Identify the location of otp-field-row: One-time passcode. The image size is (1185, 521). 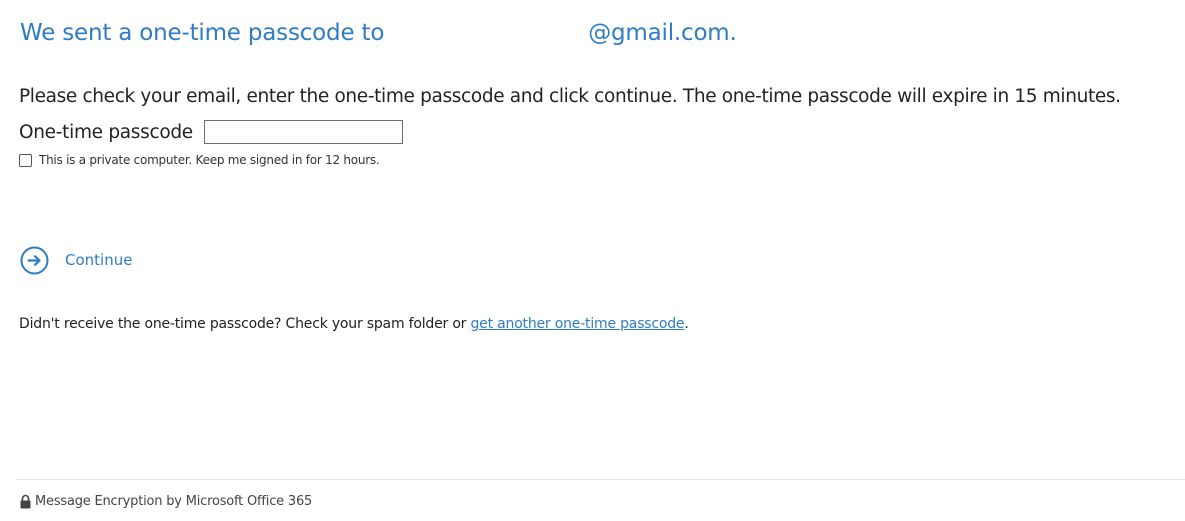
(211, 132).